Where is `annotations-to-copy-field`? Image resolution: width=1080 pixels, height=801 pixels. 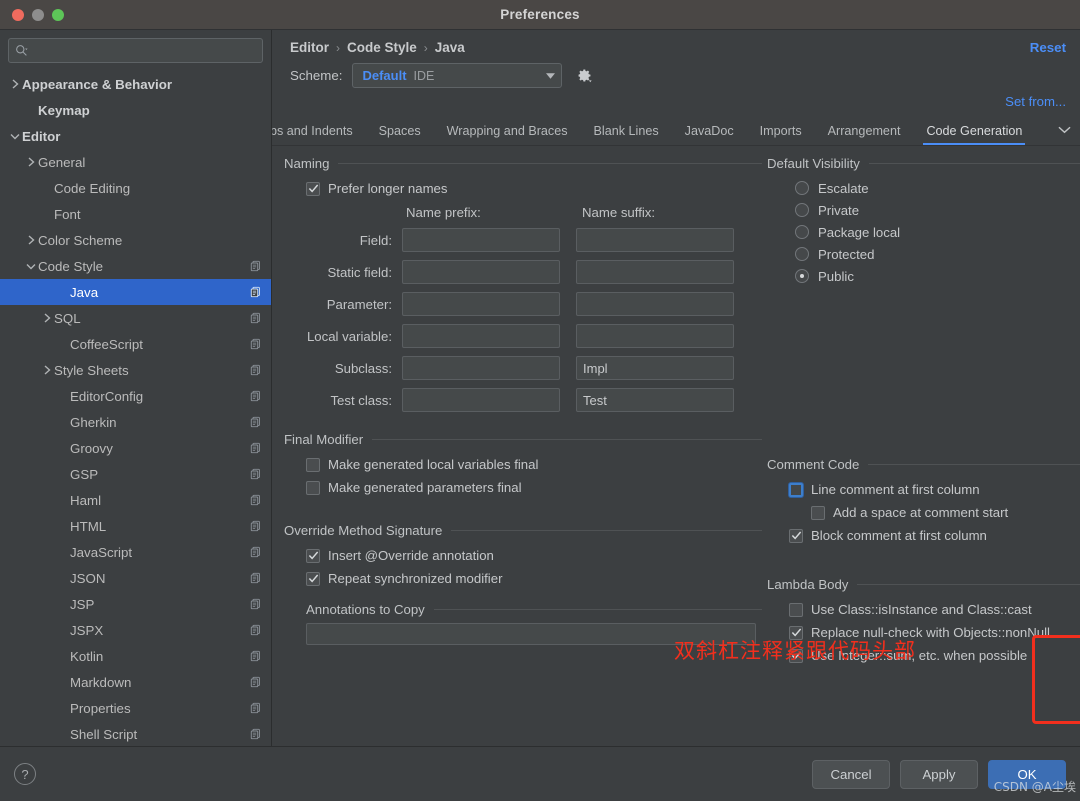 annotations-to-copy-field is located at coordinates (531, 634).